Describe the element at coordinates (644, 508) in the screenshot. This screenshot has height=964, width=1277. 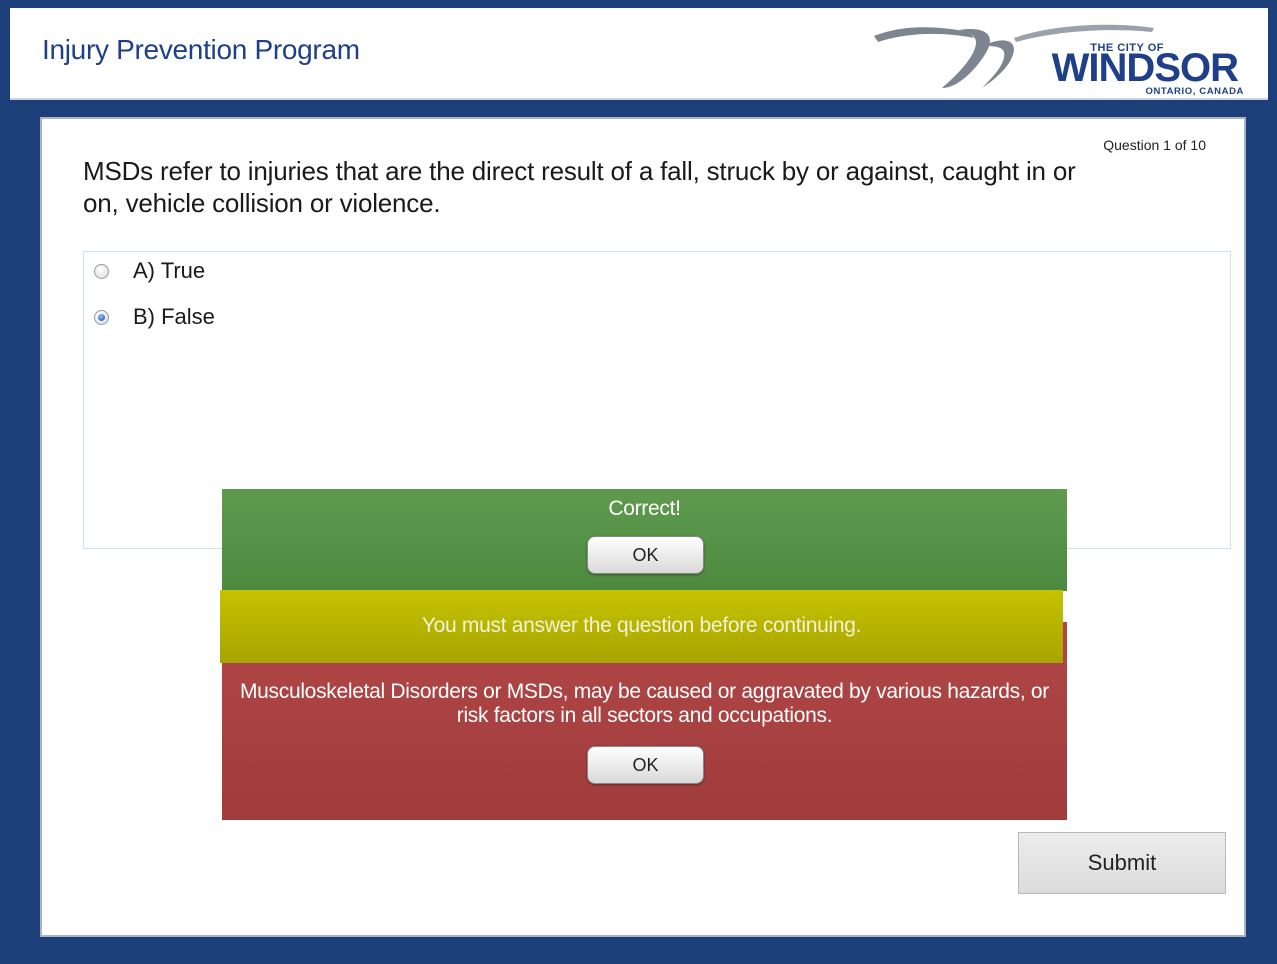
I see `correct-message: Correct!` at that location.